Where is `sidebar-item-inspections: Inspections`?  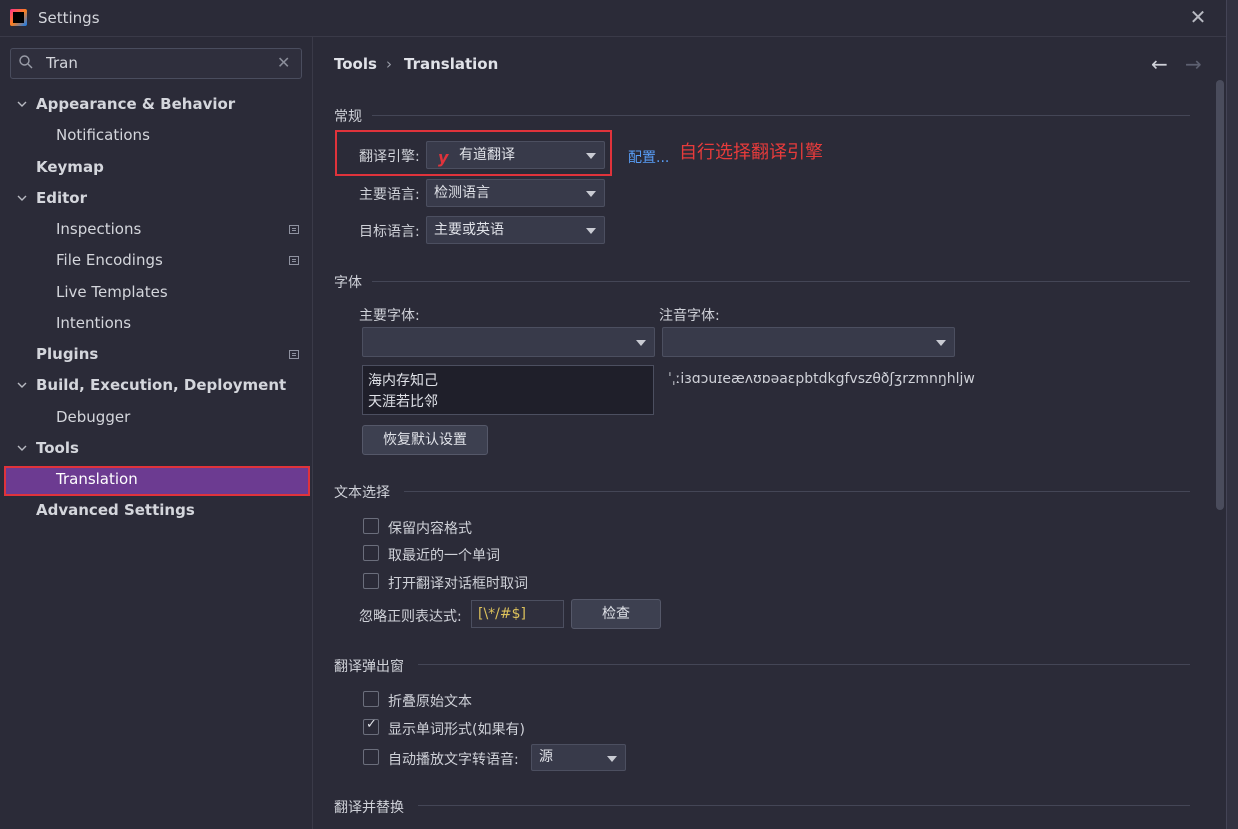 sidebar-item-inspections: Inspections is located at coordinates (98, 229).